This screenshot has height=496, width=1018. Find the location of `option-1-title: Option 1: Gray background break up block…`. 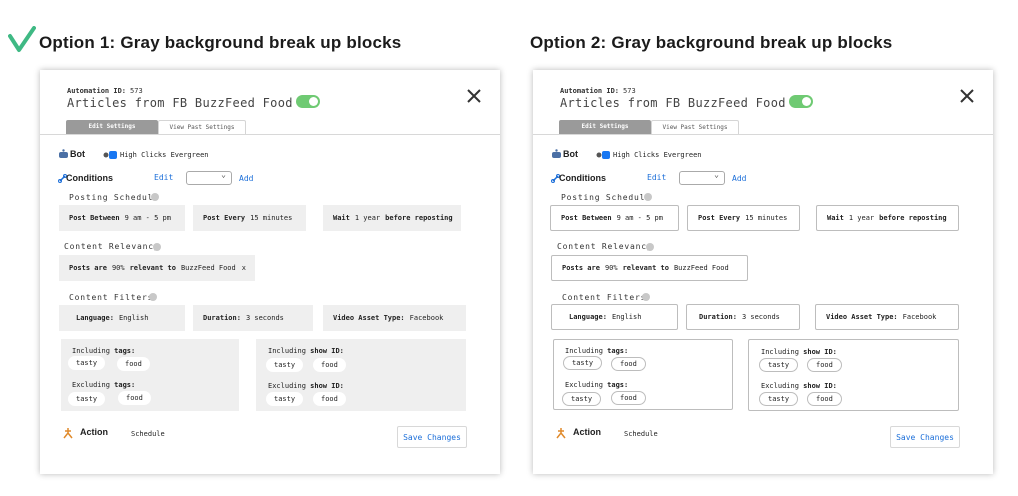

option-1-title: Option 1: Gray background break up block… is located at coordinates (220, 42).